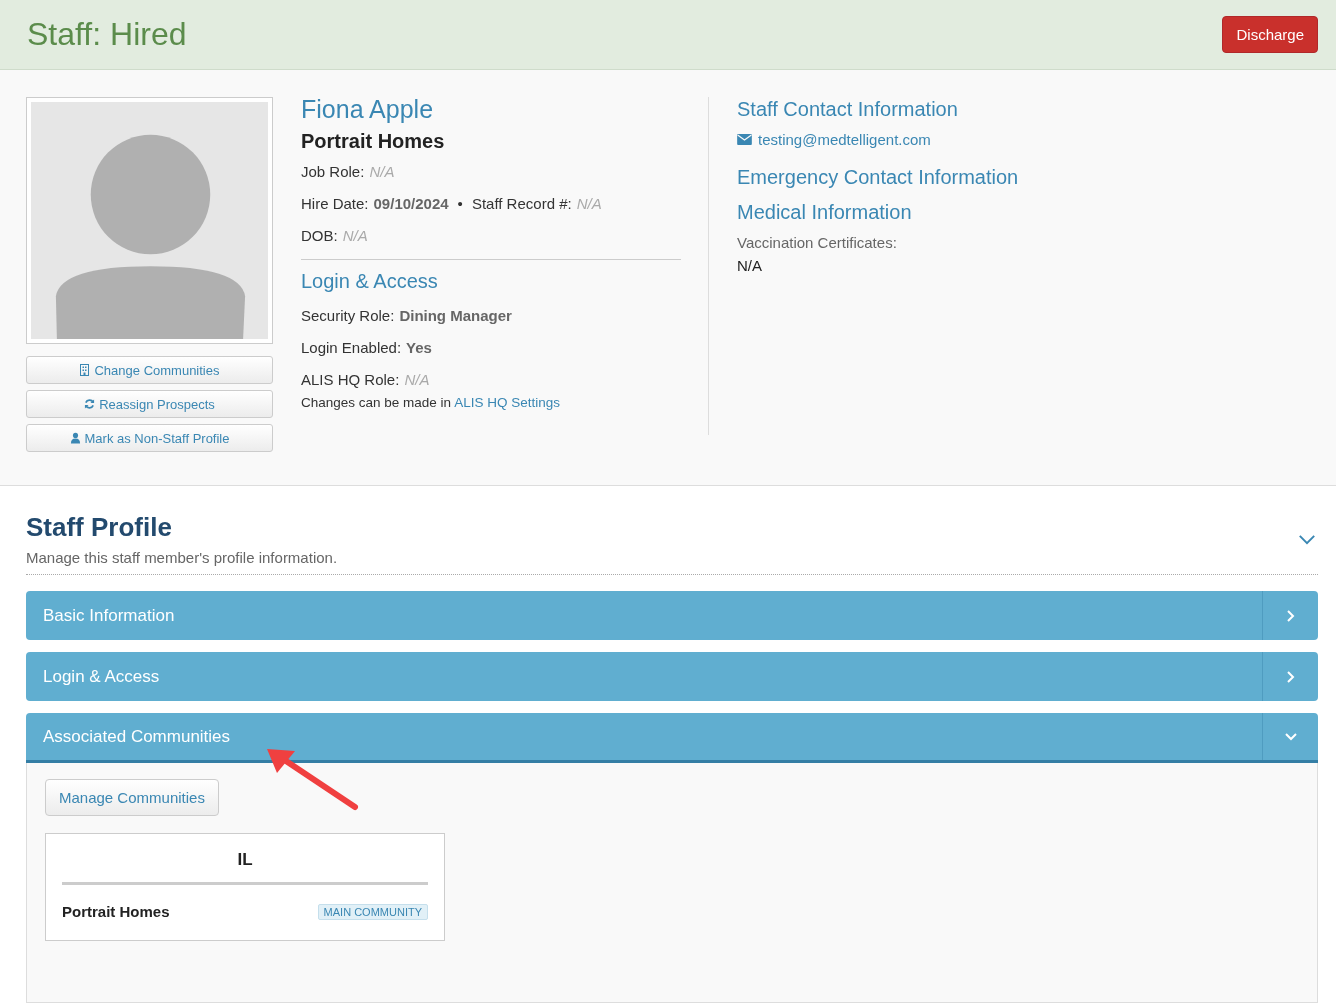 The image size is (1336, 1004). Describe the element at coordinates (1270, 34) in the screenshot. I see `discharge-button: Discharge` at that location.